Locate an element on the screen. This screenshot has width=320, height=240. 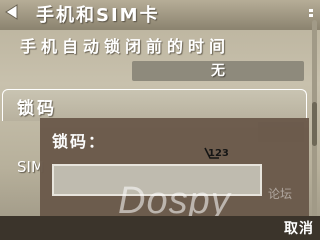
page-title: 手机和SIM卡 is located at coordinates (98, 15).